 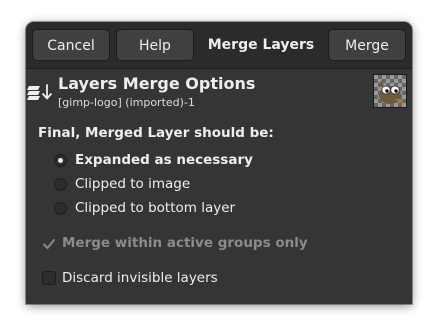 I want to click on radio-clipped-to-bottom-layer: Clipped to bottom layer, so click(x=144, y=208).